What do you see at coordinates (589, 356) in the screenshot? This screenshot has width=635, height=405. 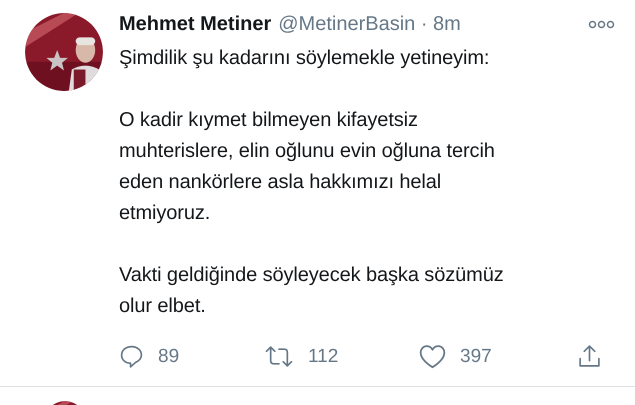 I see `share-icon` at bounding box center [589, 356].